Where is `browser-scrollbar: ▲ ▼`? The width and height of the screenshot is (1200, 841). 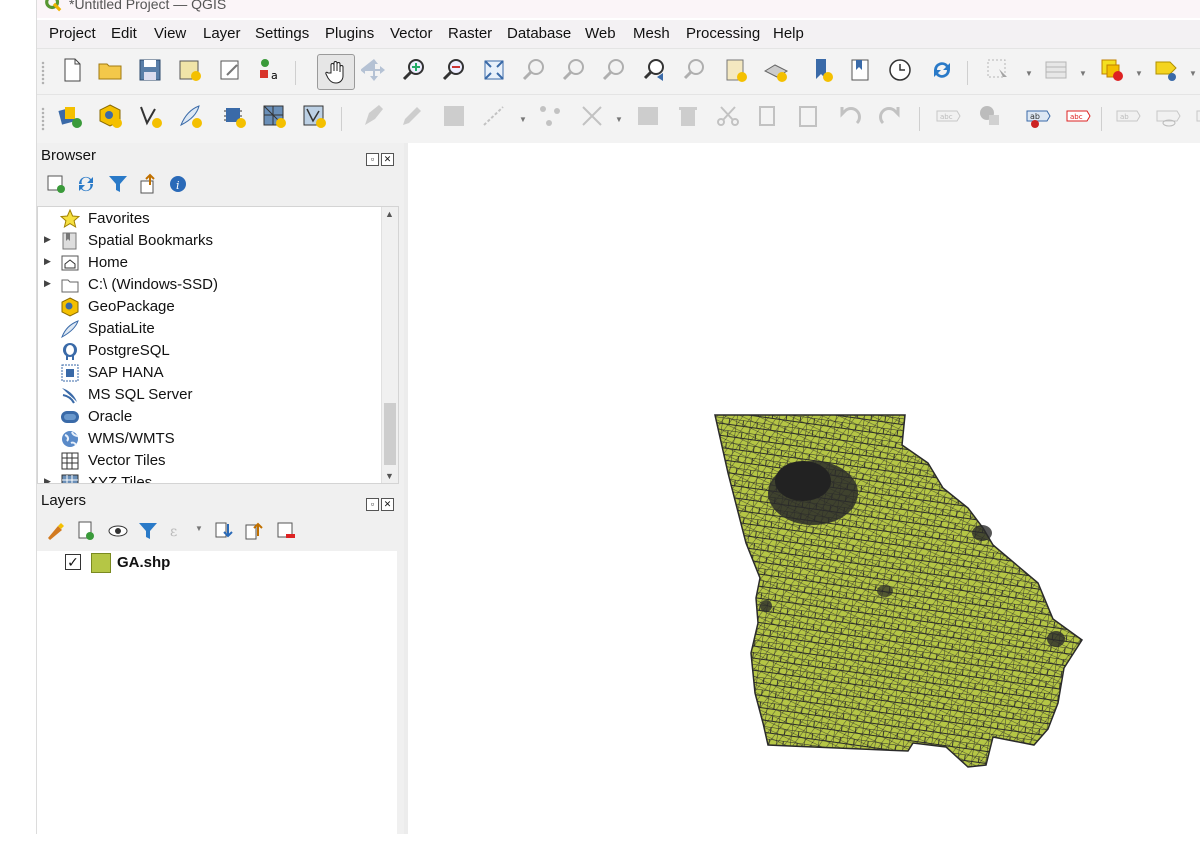
browser-scrollbar: ▲ ▼ is located at coordinates (389, 345).